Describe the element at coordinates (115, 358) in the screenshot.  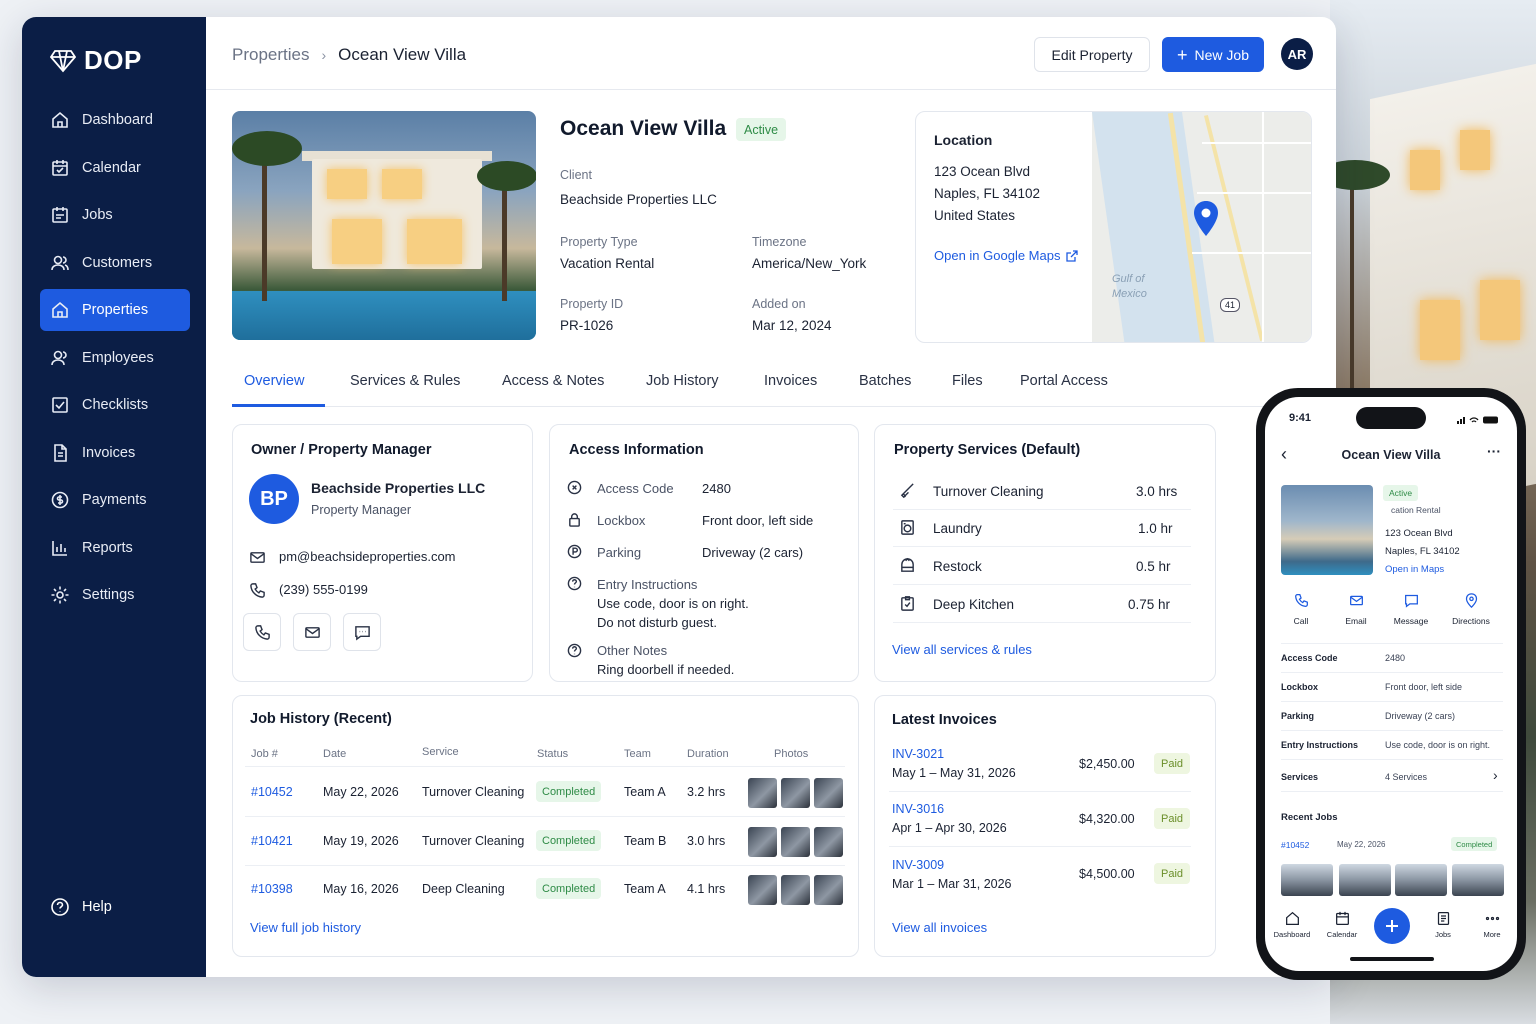
I see `sidebar-item-employees: Employees` at that location.